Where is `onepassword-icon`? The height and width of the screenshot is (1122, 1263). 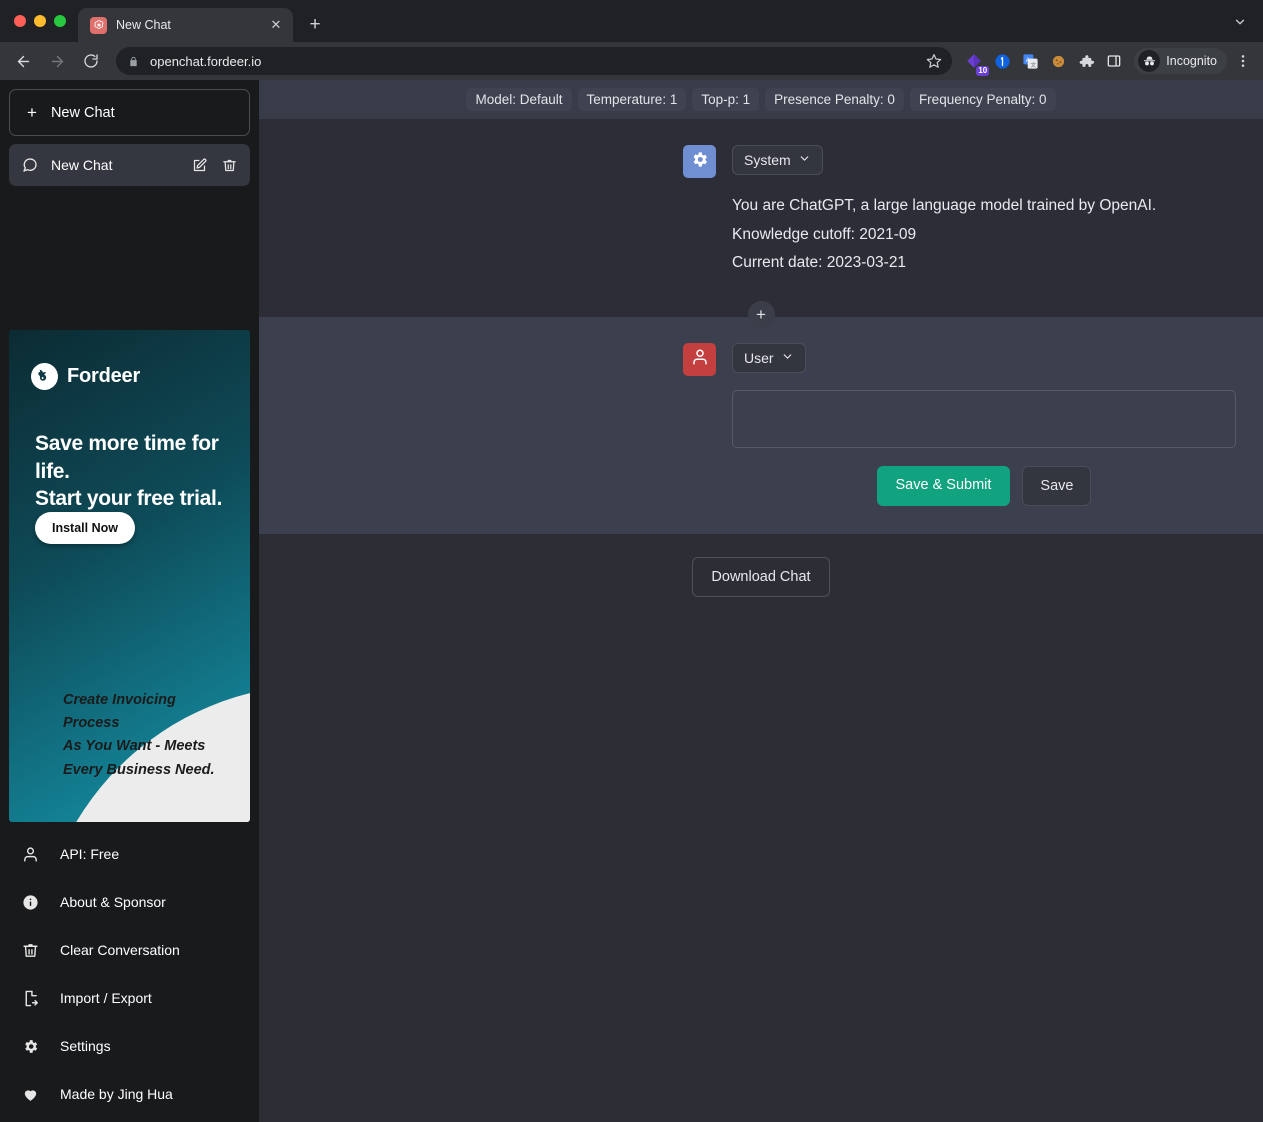 onepassword-icon is located at coordinates (1002, 61).